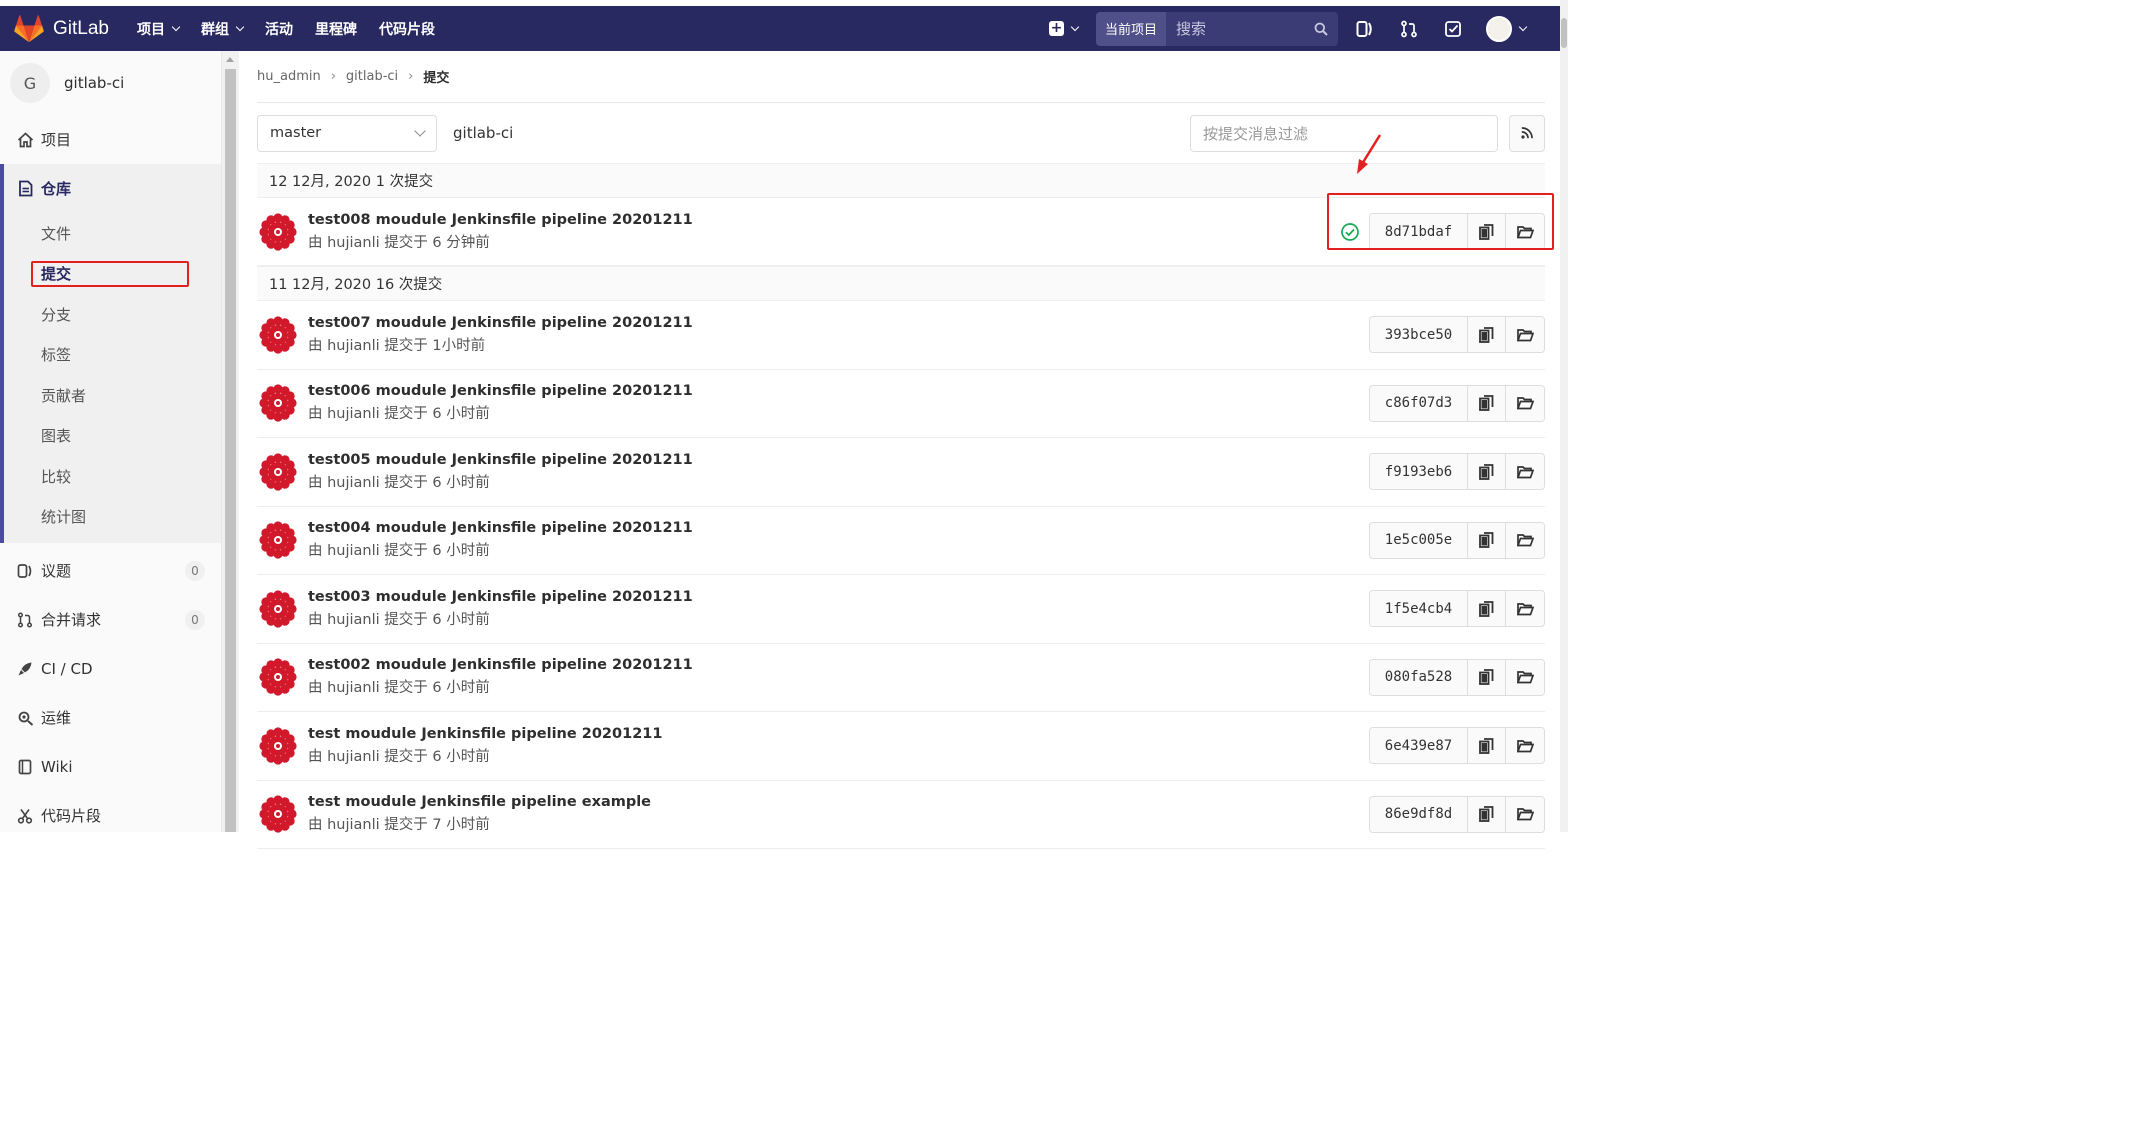 The height and width of the screenshot is (1135, 2139). What do you see at coordinates (110, 139) in the screenshot?
I see `sidebar-item-project: 项目` at bounding box center [110, 139].